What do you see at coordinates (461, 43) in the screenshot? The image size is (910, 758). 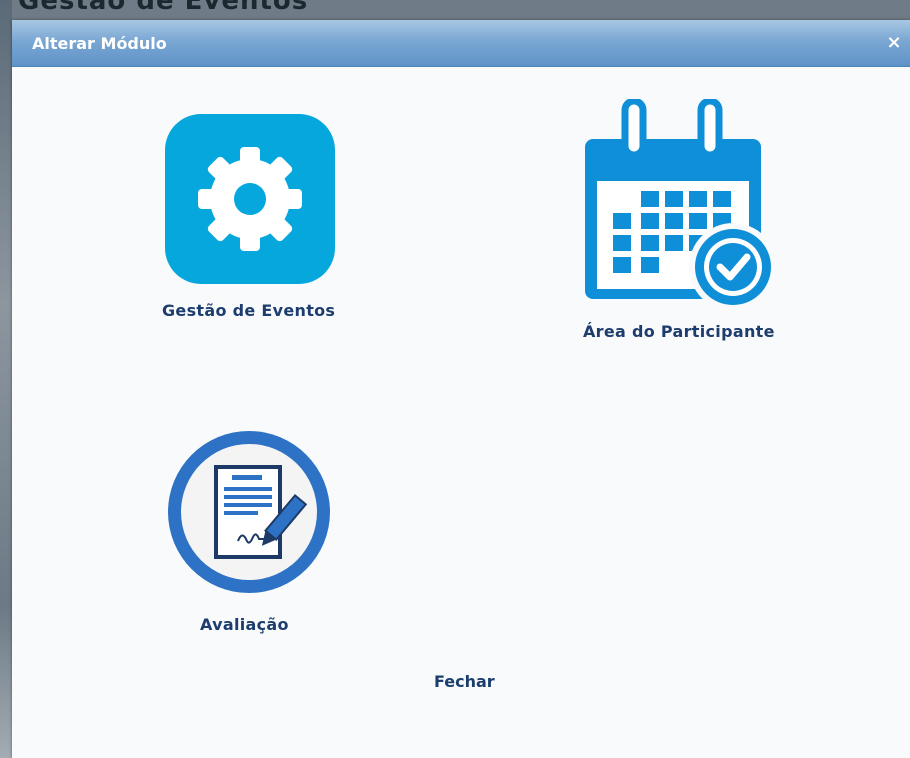 I see `dialog-titlebar: Alterar Módulo ×` at bounding box center [461, 43].